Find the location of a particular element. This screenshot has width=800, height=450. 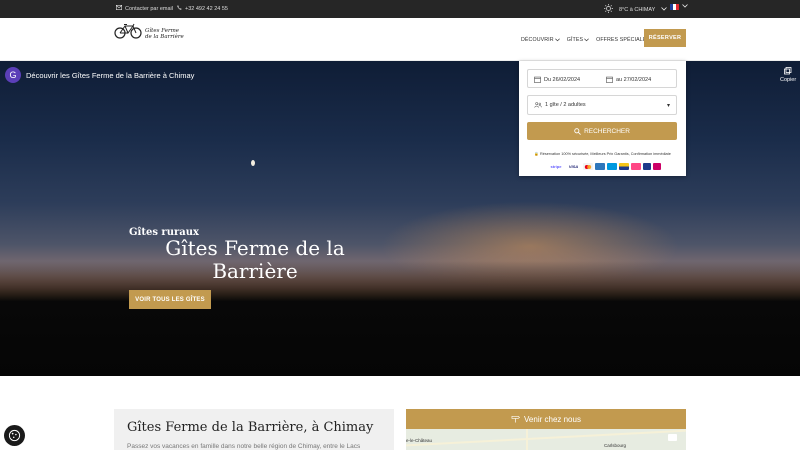

map-header-label: Venir chez nous is located at coordinates (552, 419).